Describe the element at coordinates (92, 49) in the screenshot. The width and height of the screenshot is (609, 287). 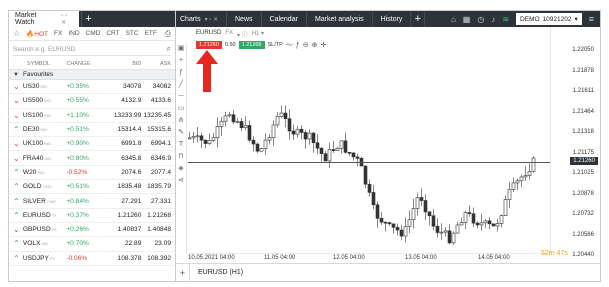
I see `search-input: Search e.g. EURUSD ⌕` at that location.